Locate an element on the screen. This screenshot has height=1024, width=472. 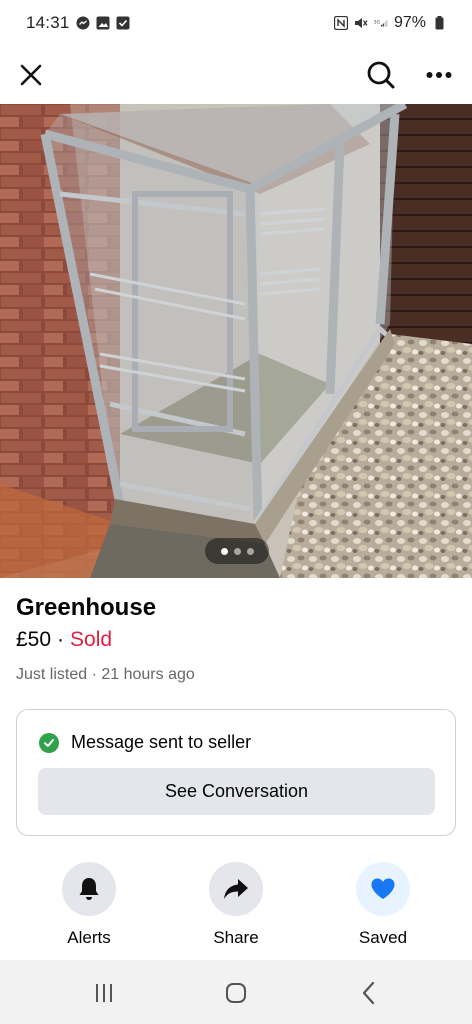
recent-apps-button is located at coordinates (104, 993).